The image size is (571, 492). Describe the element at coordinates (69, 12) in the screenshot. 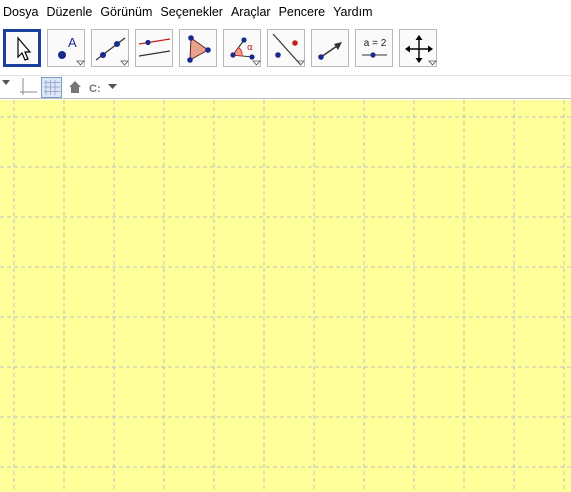

I see `menu-edit: Düzenle` at that location.